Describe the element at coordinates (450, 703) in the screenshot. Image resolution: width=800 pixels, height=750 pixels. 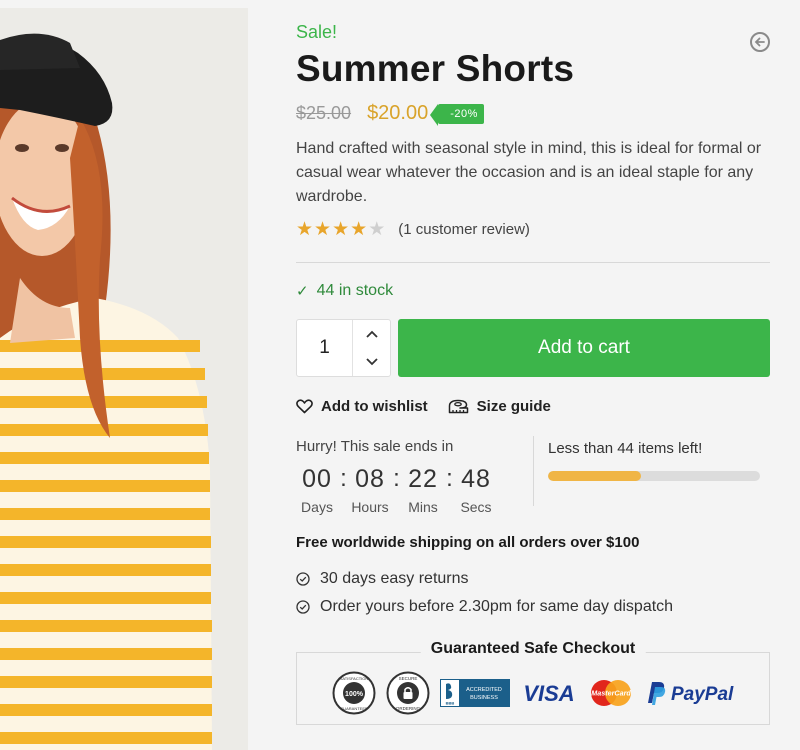
I see `bbb-mark-text: BBB` at that location.